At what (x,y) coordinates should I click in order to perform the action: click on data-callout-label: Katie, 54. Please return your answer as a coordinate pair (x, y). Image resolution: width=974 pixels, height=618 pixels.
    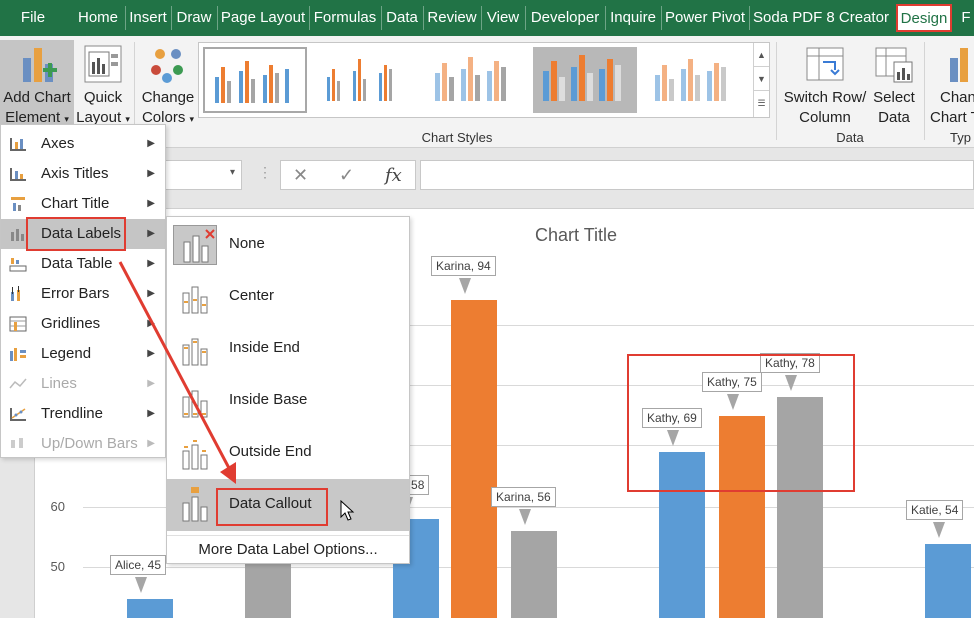
    Looking at the image, I should click on (935, 510).